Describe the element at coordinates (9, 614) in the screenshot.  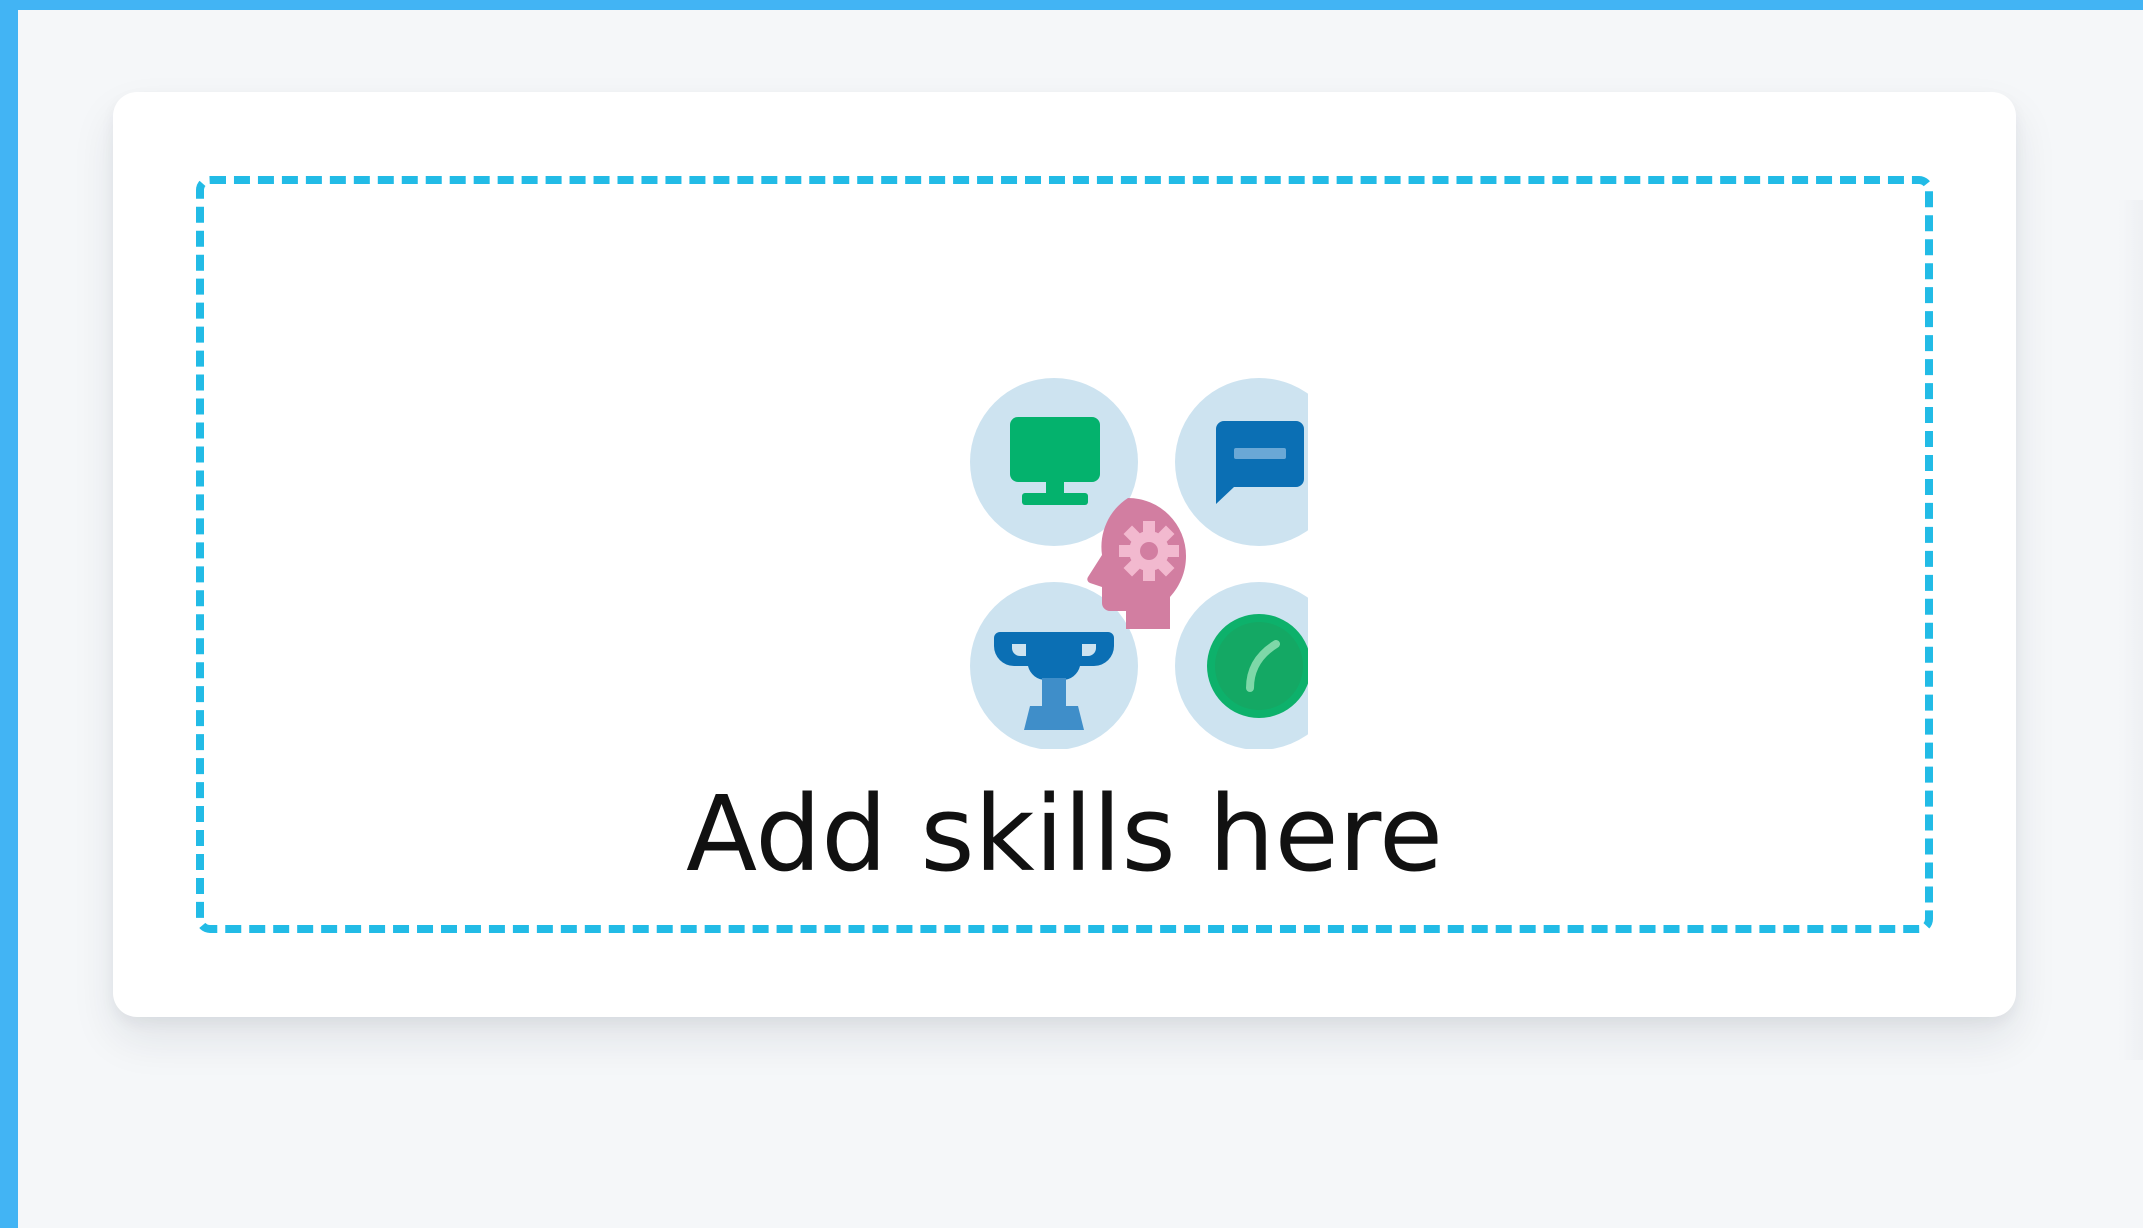
I see `window-frame-left` at that location.